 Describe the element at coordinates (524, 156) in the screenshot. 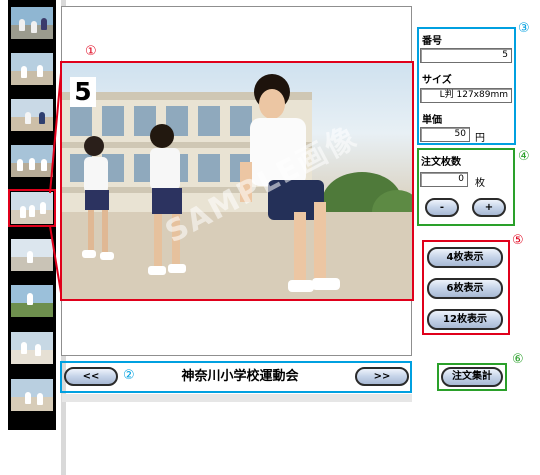

I see `marker-quantity: ④` at that location.